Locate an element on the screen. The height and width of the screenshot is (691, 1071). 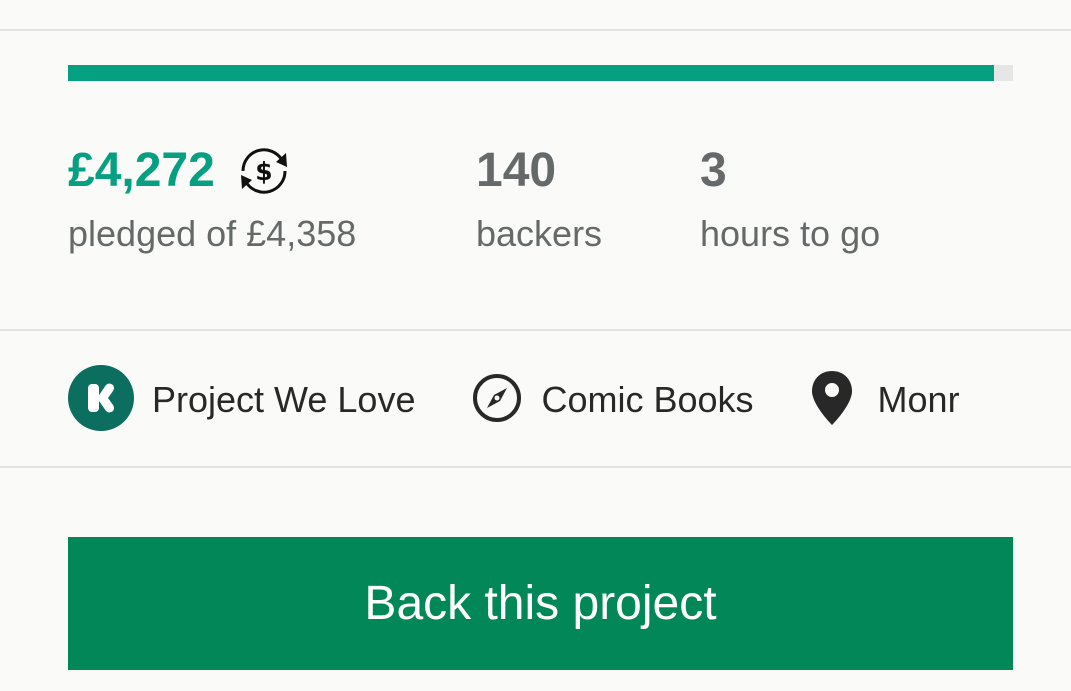
currency-conversion-icon: $ is located at coordinates (264, 171).